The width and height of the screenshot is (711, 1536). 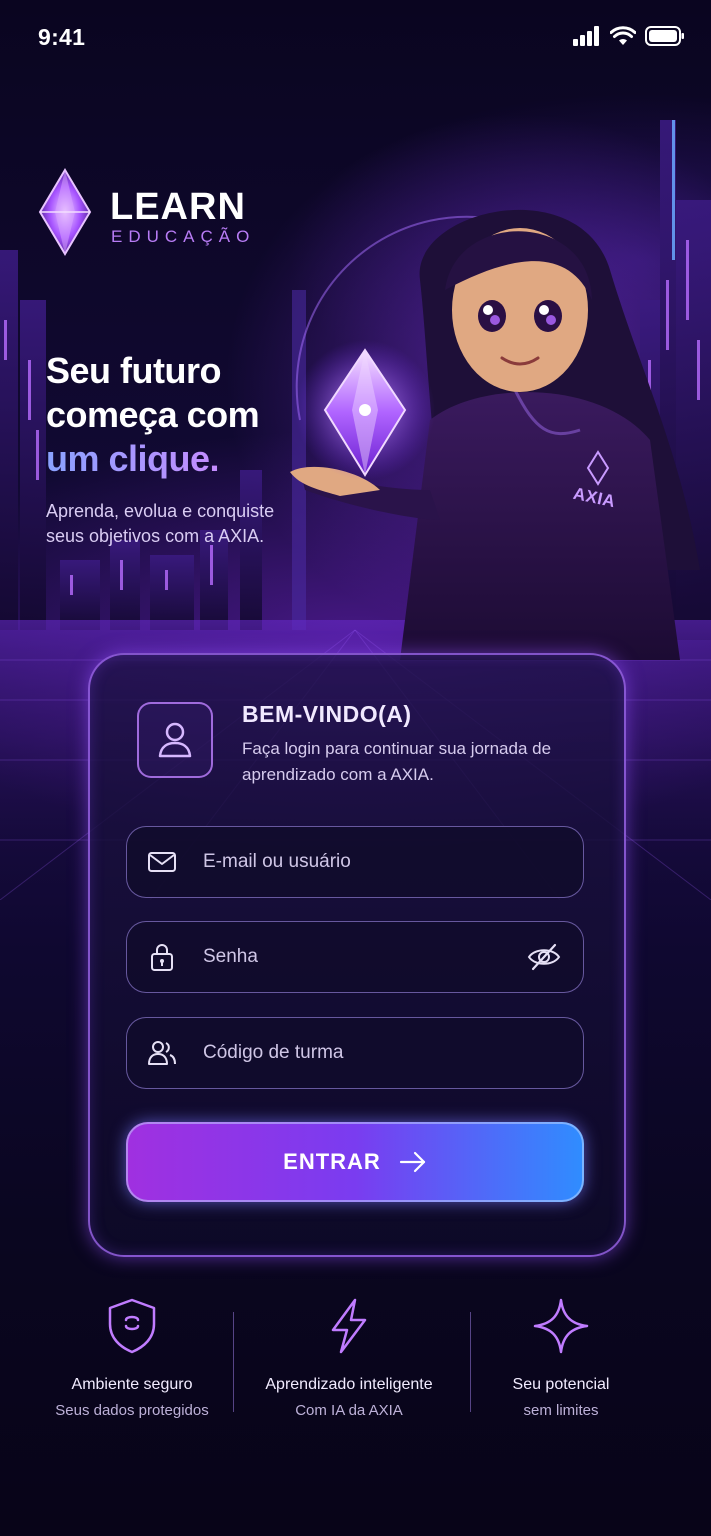 What do you see at coordinates (349, 1410) in the screenshot?
I see `feature-subtitle: Com IA da AXIA` at bounding box center [349, 1410].